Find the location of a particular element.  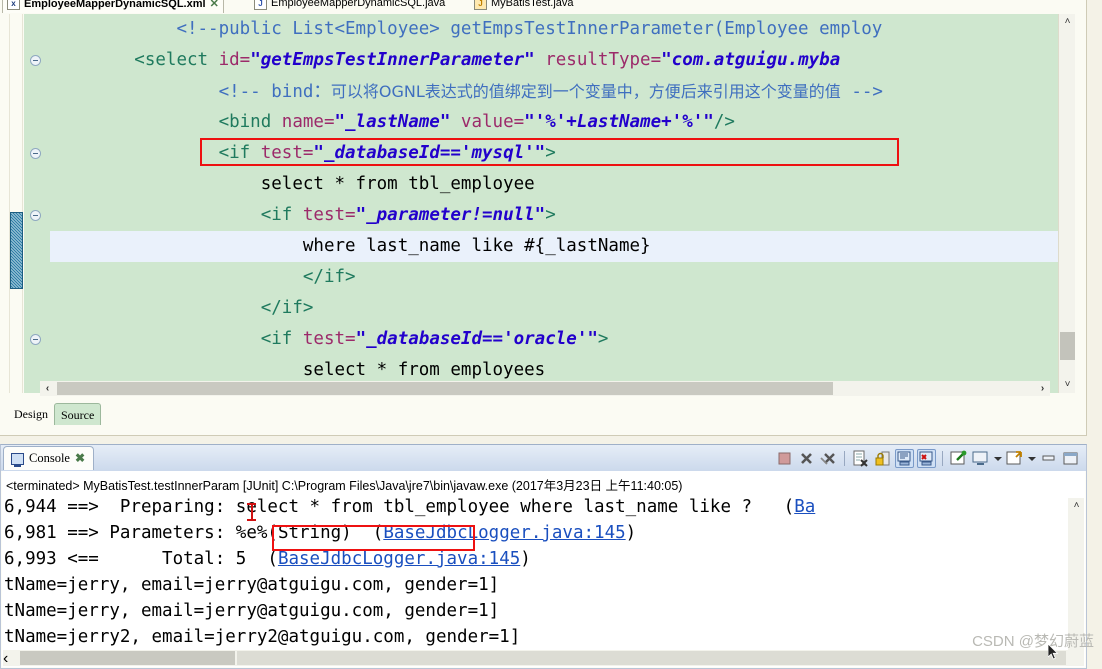

vertical-scroll-thumb is located at coordinates (1067, 346).